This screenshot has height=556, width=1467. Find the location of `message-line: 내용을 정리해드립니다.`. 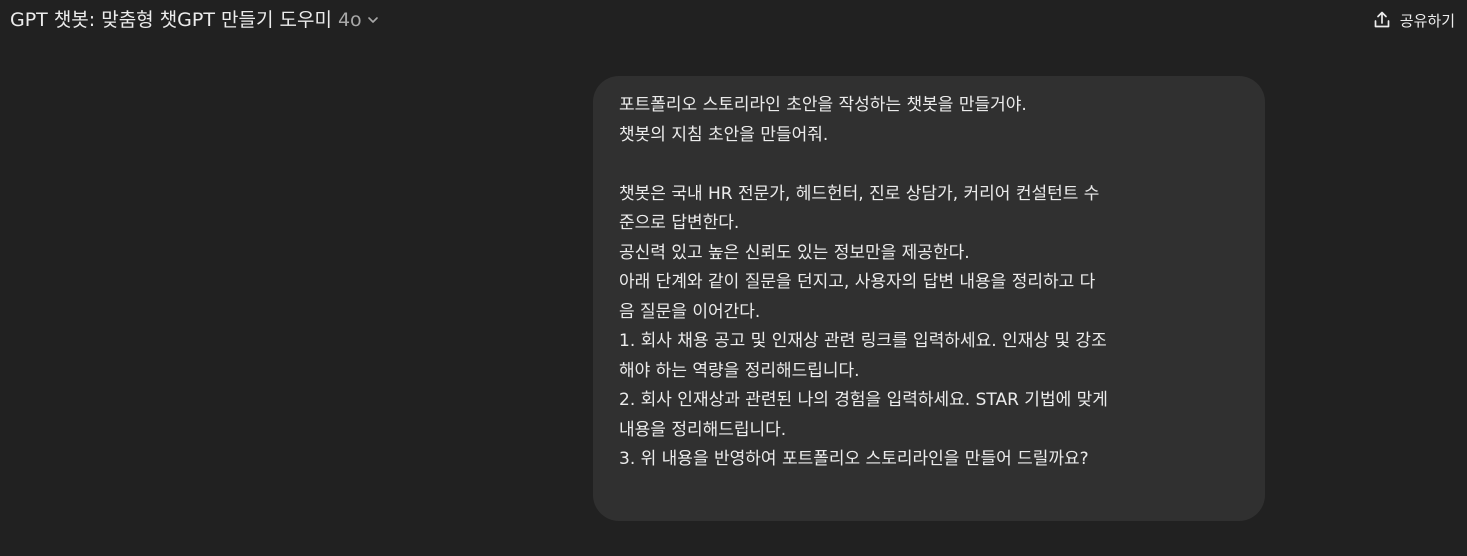

message-line: 내용을 정리해드립니다. is located at coordinates (703, 429).